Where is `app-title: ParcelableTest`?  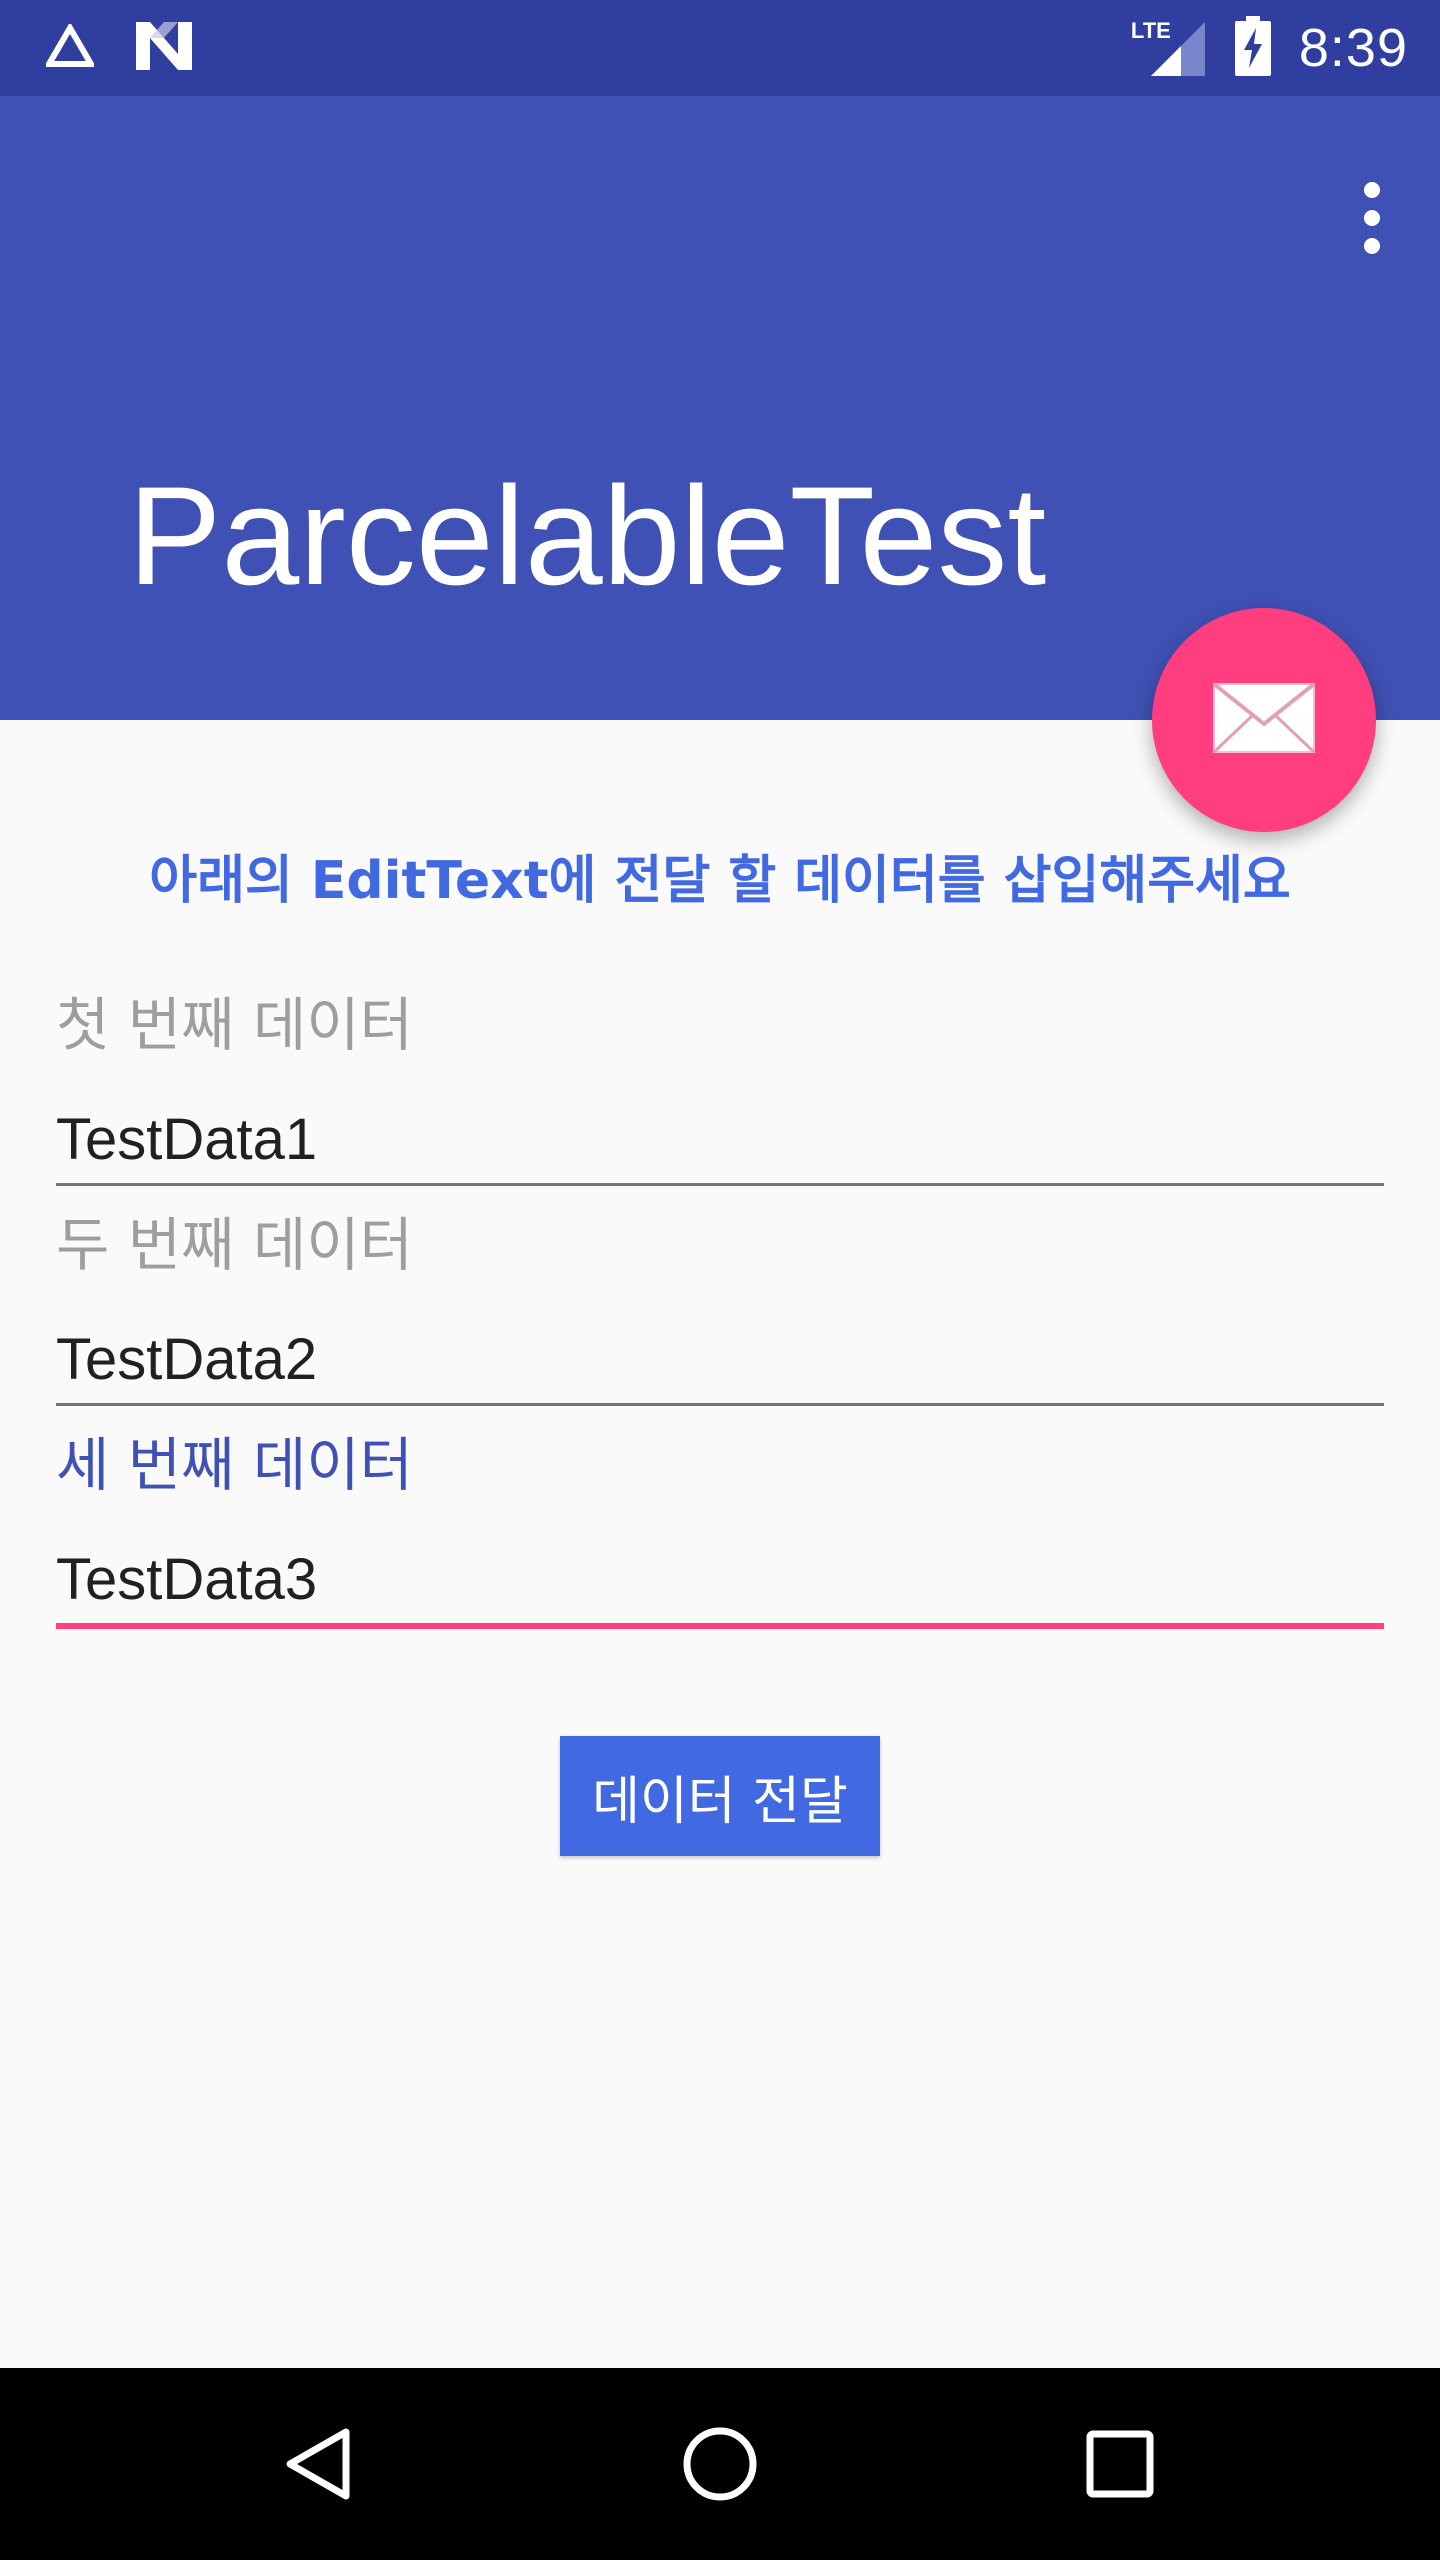
app-title: ParcelableTest is located at coordinates (587, 535).